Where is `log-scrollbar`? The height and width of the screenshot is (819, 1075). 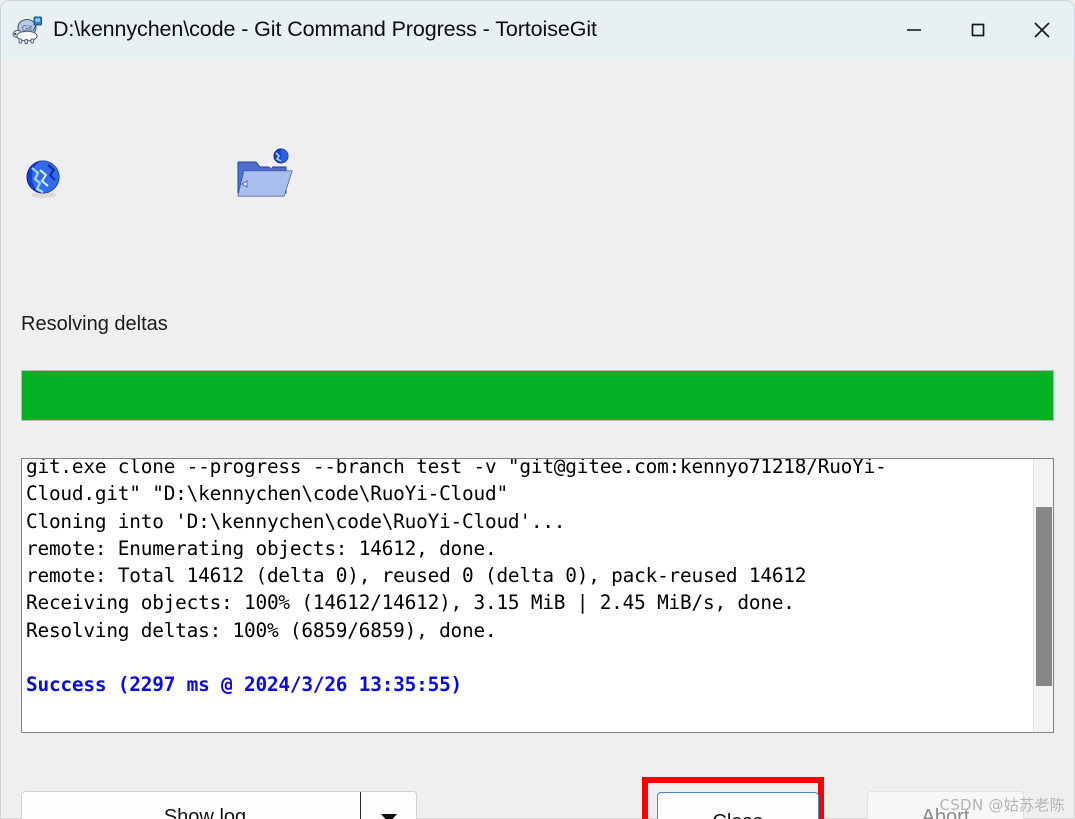 log-scrollbar is located at coordinates (1043, 595).